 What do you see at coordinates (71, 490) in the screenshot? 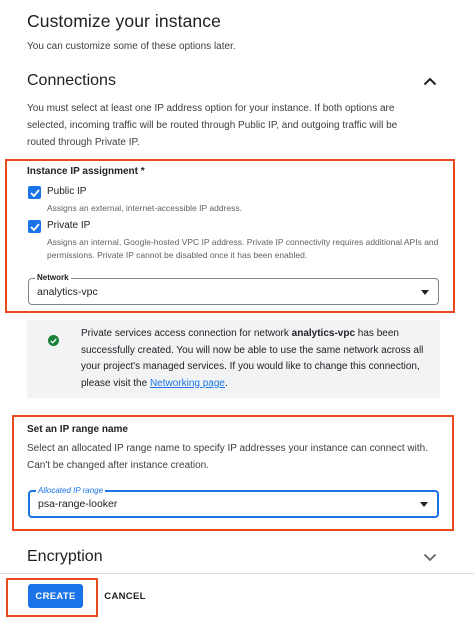
I see `allocated-ip-range-label: Allocated IP range` at bounding box center [71, 490].